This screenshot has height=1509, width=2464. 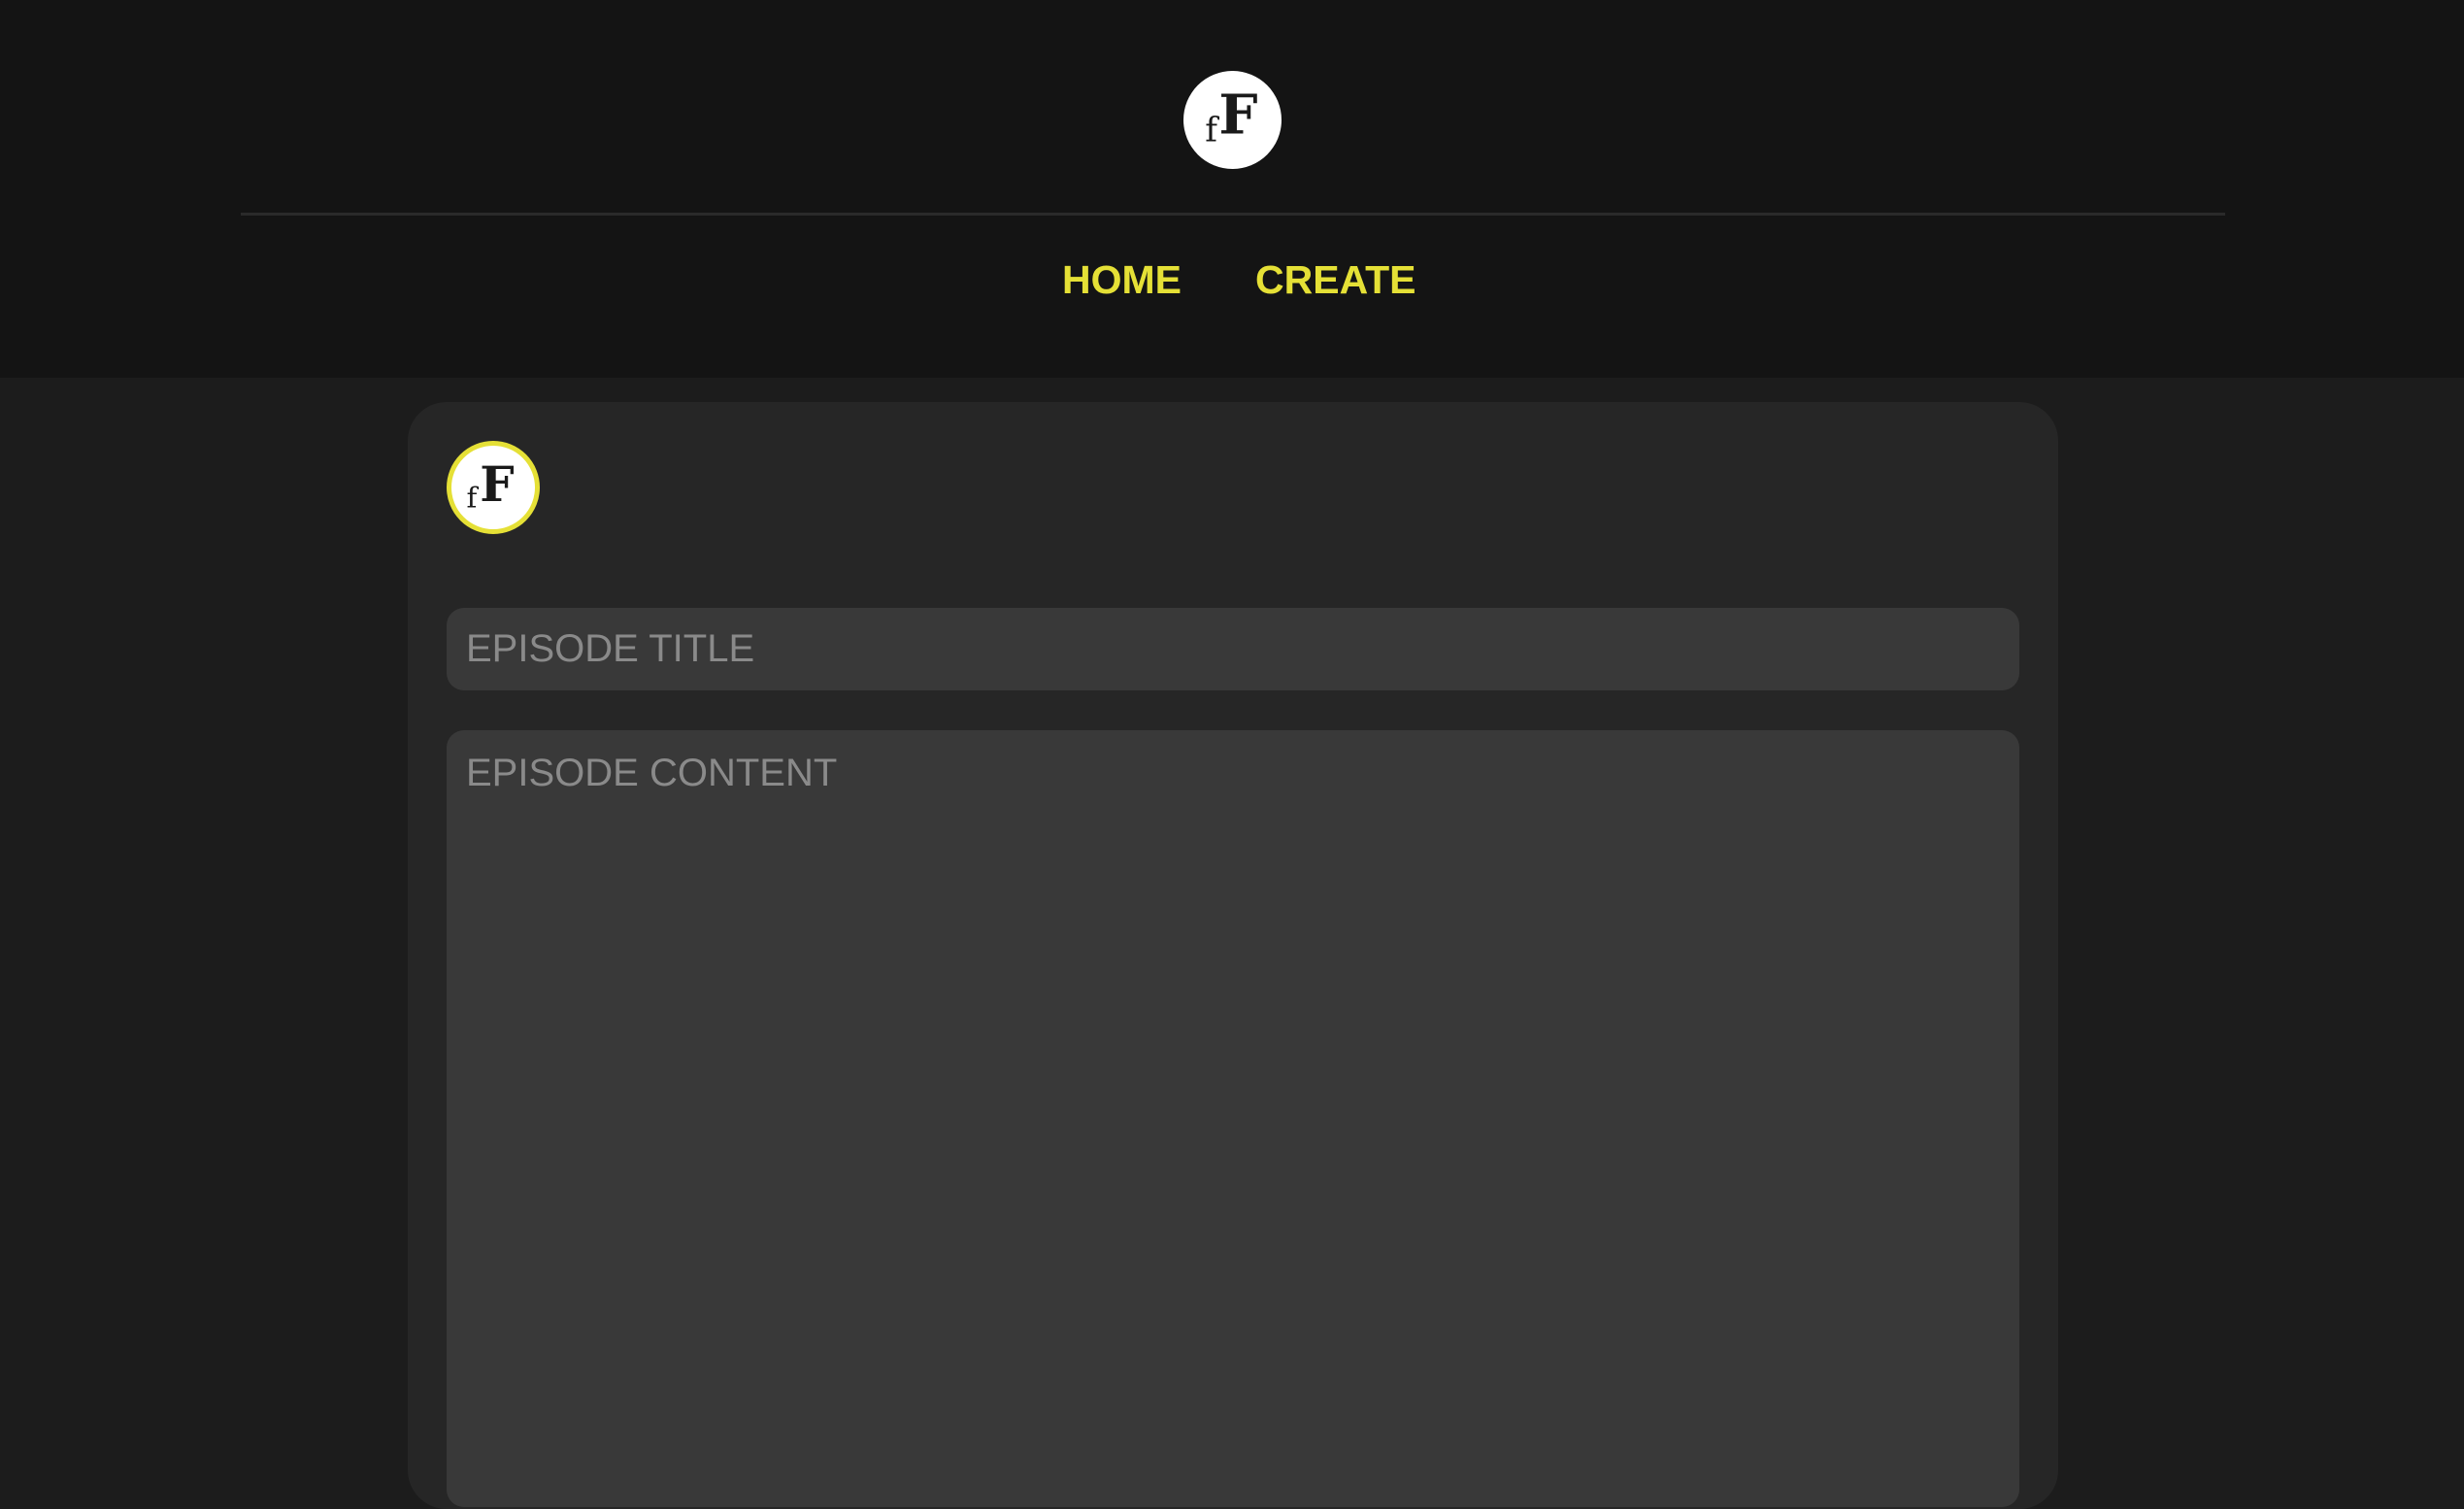 I want to click on header-divider, so click(x=1233, y=214).